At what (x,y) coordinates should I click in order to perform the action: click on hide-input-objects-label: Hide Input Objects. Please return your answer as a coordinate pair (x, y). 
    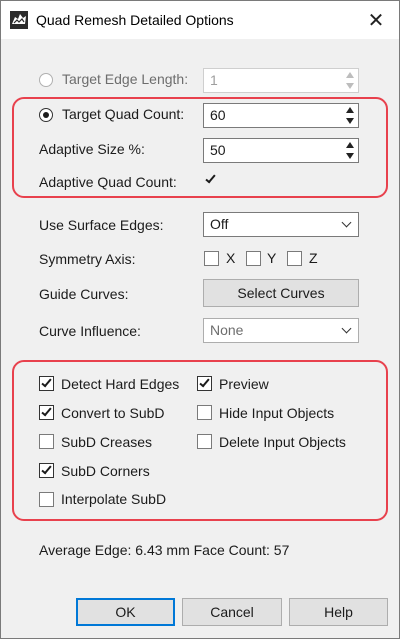
    Looking at the image, I should click on (277, 413).